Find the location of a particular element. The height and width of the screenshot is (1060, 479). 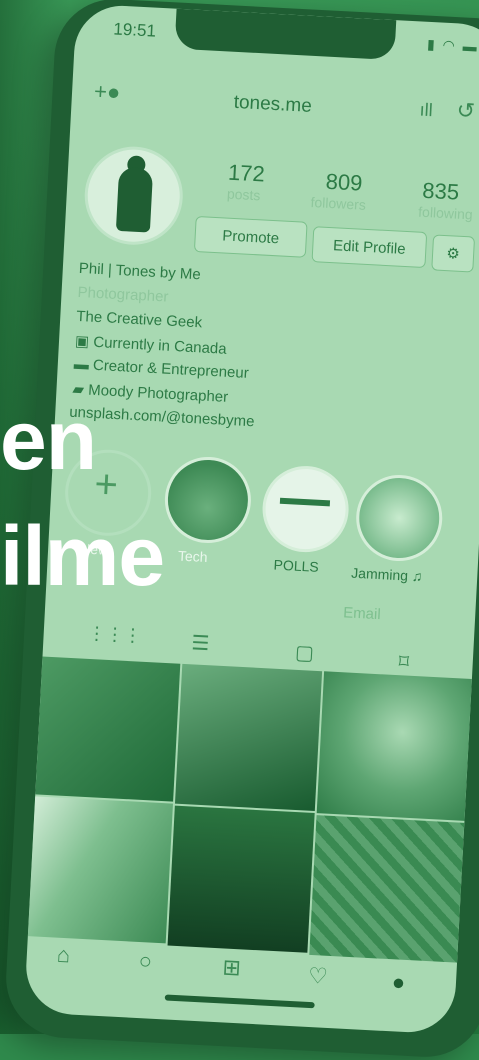

stat-posts-value: 172 is located at coordinates (246, 173).